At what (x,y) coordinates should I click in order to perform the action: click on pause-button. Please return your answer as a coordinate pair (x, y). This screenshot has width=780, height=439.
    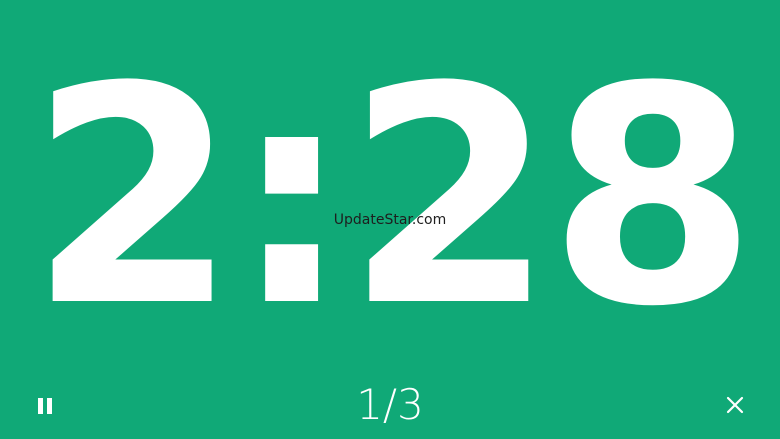
    Looking at the image, I should click on (45, 406).